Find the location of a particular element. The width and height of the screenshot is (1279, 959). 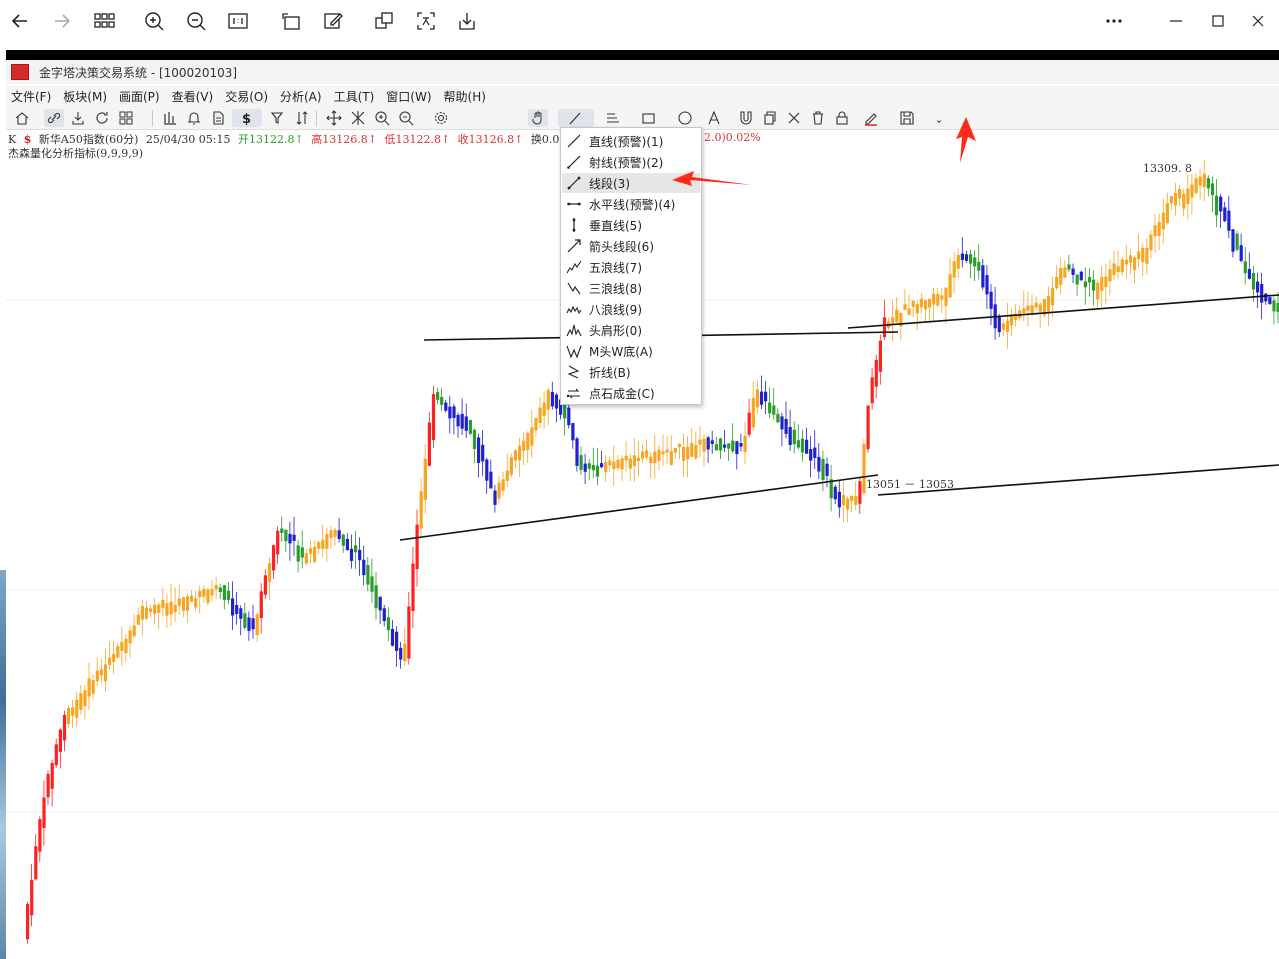

link-button is located at coordinates (54, 118).